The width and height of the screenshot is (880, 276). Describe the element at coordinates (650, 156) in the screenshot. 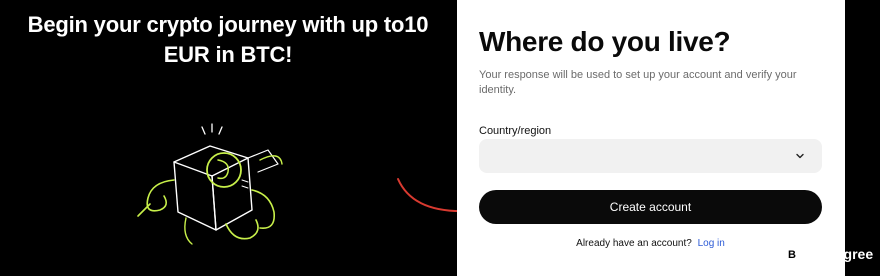

I see `country-select` at that location.